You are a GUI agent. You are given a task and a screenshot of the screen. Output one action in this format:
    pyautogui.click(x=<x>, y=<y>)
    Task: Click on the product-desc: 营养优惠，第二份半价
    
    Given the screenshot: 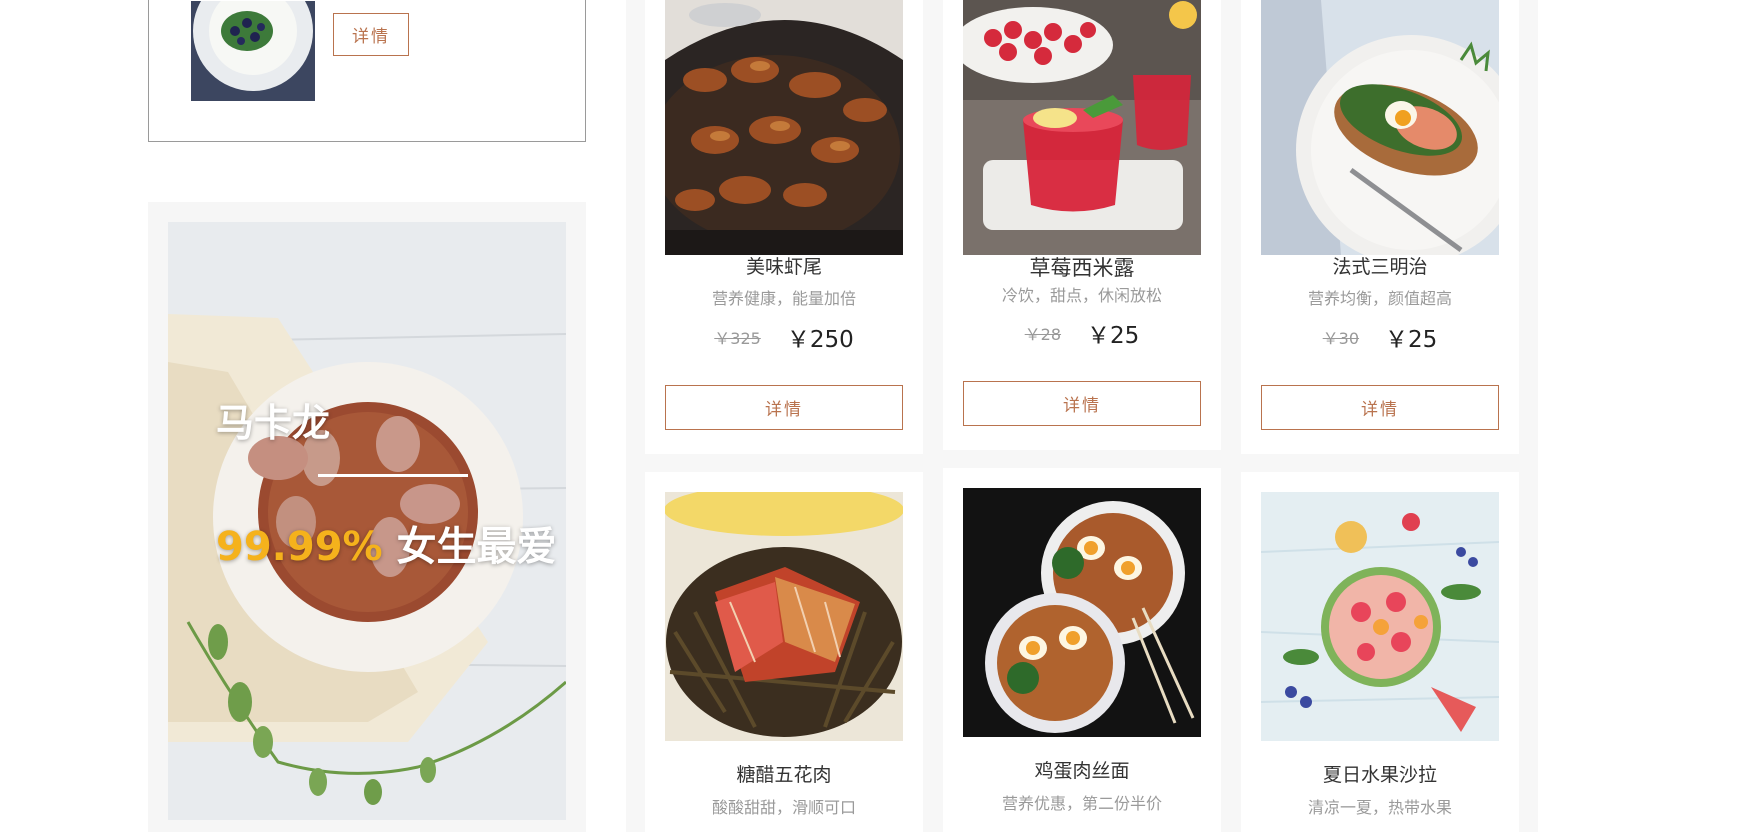 What is the action you would take?
    pyautogui.click(x=1081, y=803)
    